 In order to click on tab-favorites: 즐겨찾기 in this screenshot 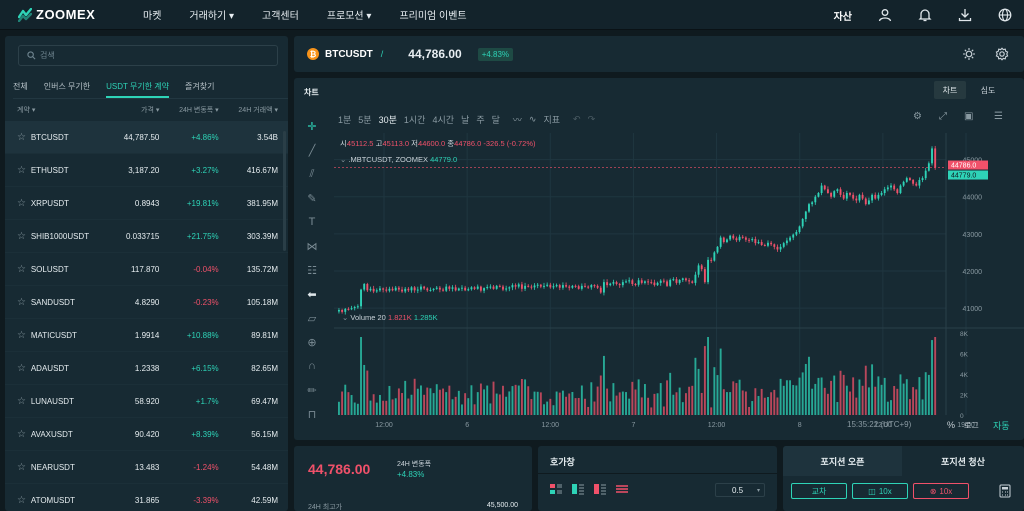, I will do `click(199, 89)`.